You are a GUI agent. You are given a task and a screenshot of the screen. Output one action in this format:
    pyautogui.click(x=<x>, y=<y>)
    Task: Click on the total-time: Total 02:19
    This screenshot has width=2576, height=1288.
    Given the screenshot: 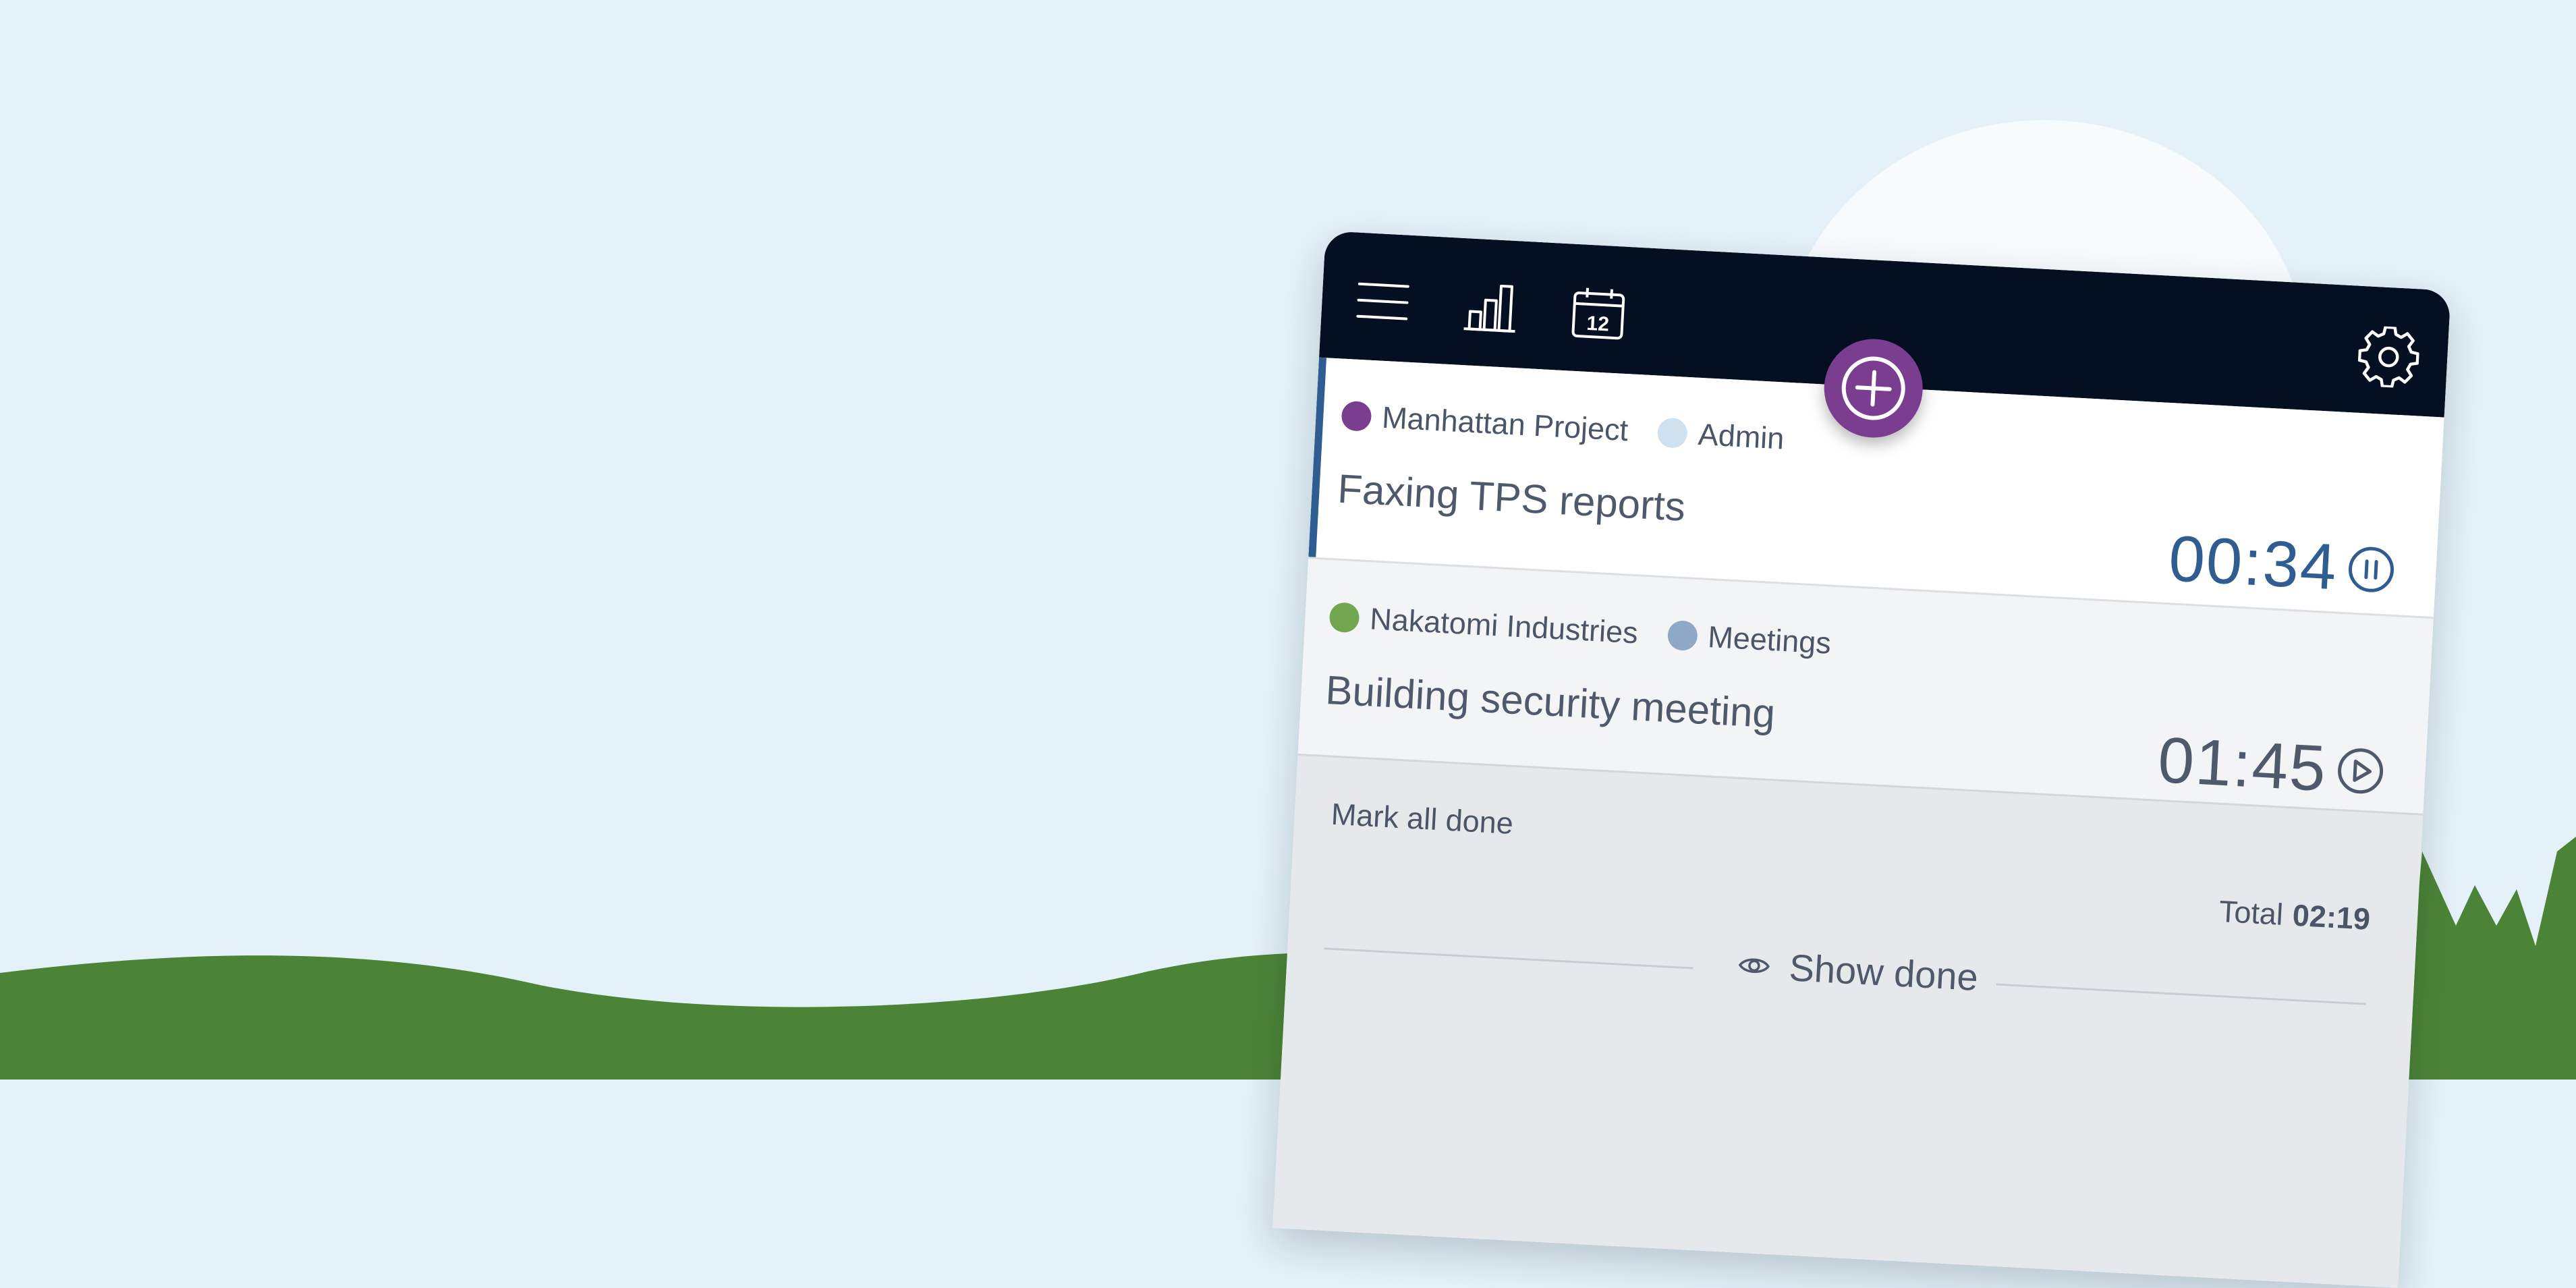 What is the action you would take?
    pyautogui.click(x=2295, y=915)
    